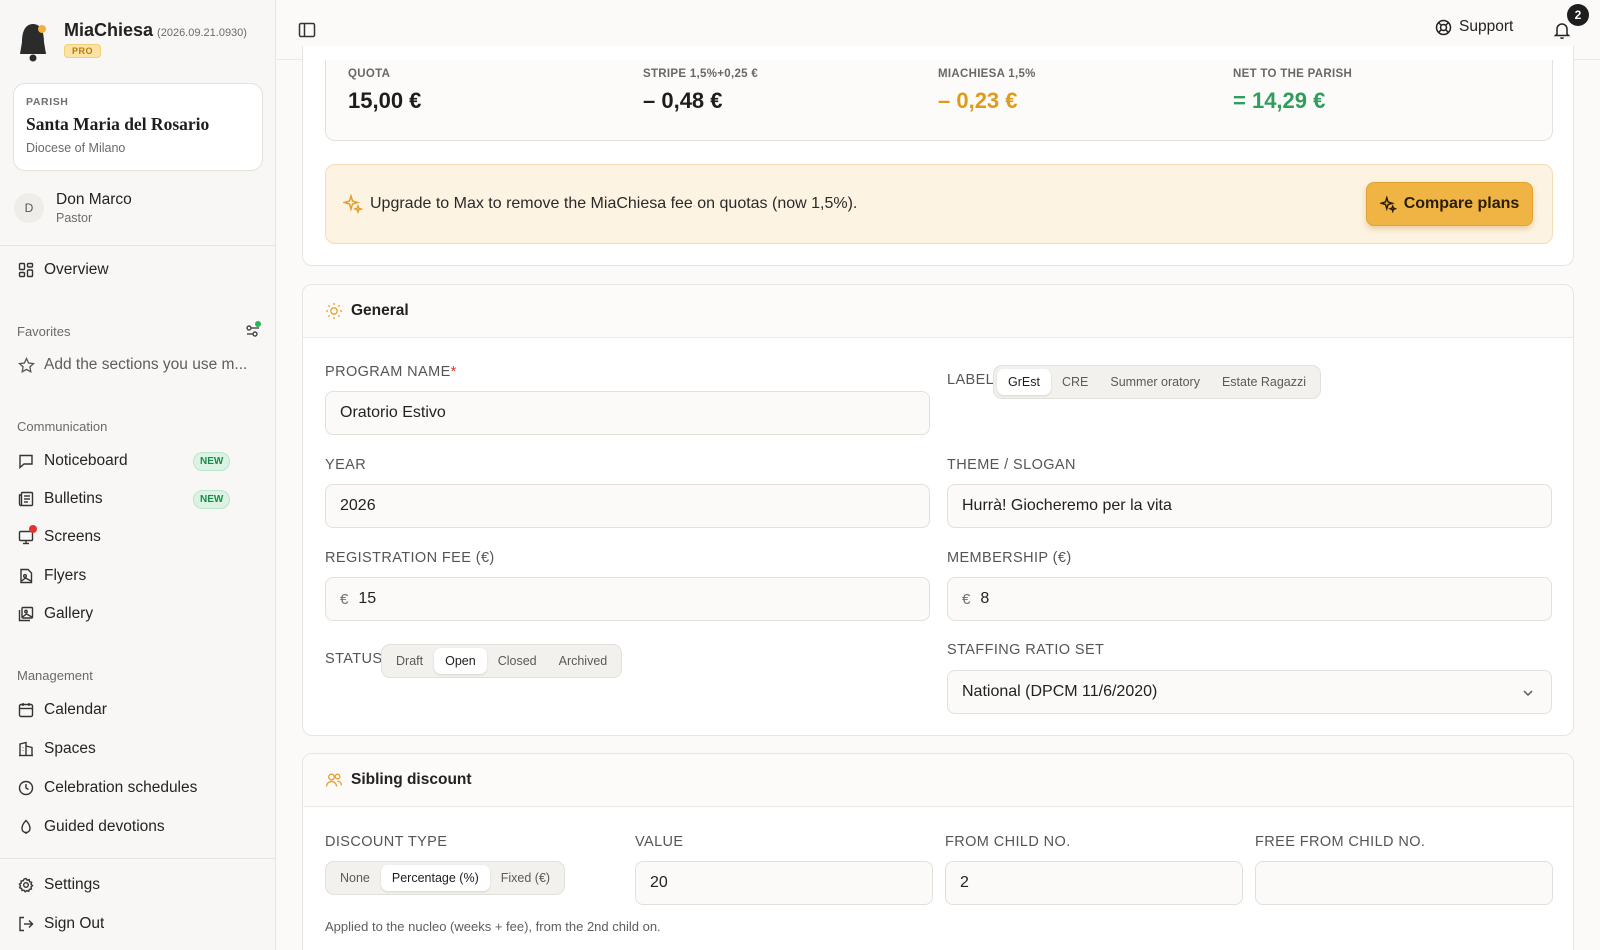 This screenshot has height=950, width=1600. I want to click on sidebar-item-label: Gallery, so click(69, 613).